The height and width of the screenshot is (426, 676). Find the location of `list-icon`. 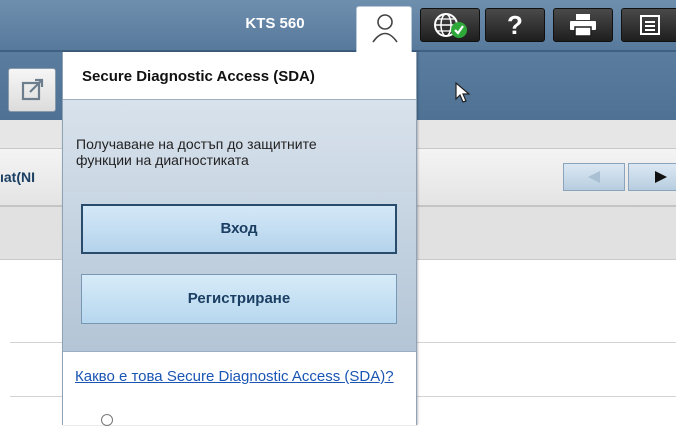

list-icon is located at coordinates (650, 25).